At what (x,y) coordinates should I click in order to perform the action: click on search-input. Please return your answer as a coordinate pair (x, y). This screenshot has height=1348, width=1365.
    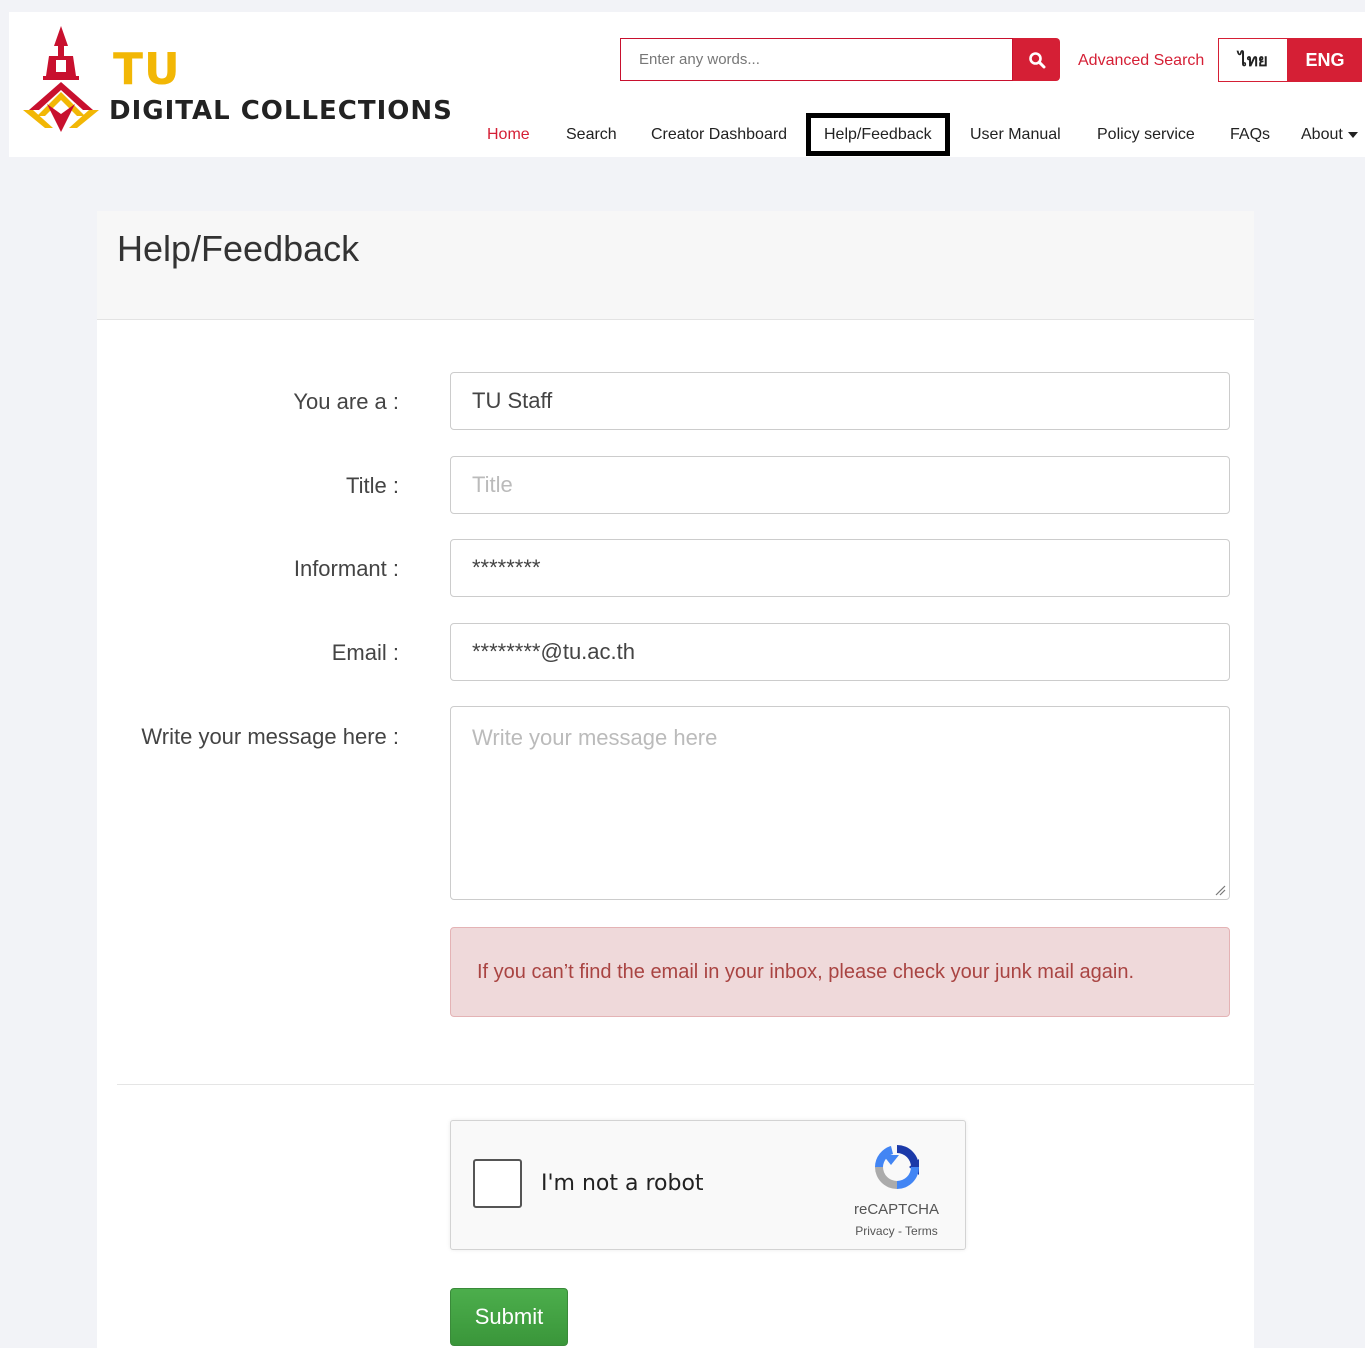
    Looking at the image, I should click on (816, 59).